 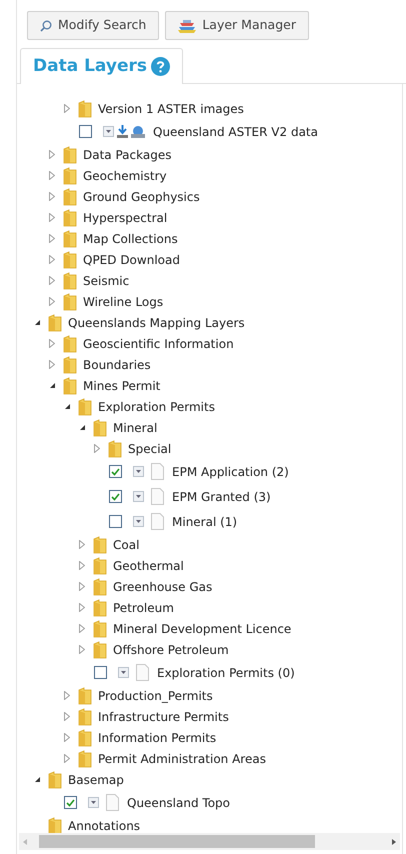 What do you see at coordinates (235, 132) in the screenshot?
I see `layer-label: Queensland ASTER V2 data` at bounding box center [235, 132].